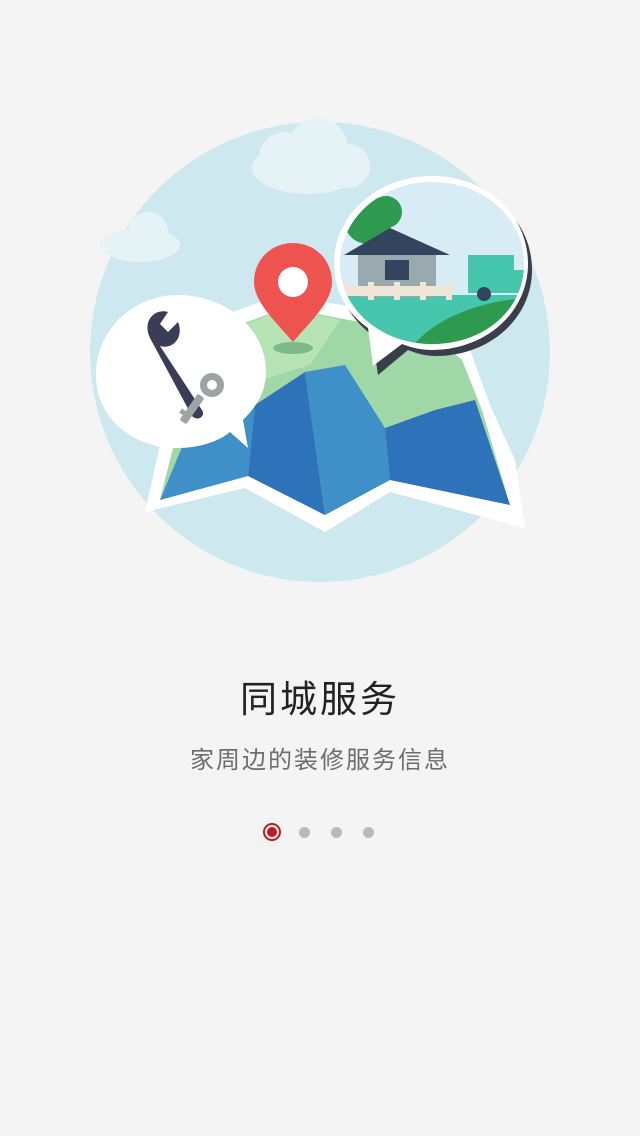 The width and height of the screenshot is (640, 1136). Describe the element at coordinates (181, 371) in the screenshot. I see `tools-bubble` at that location.